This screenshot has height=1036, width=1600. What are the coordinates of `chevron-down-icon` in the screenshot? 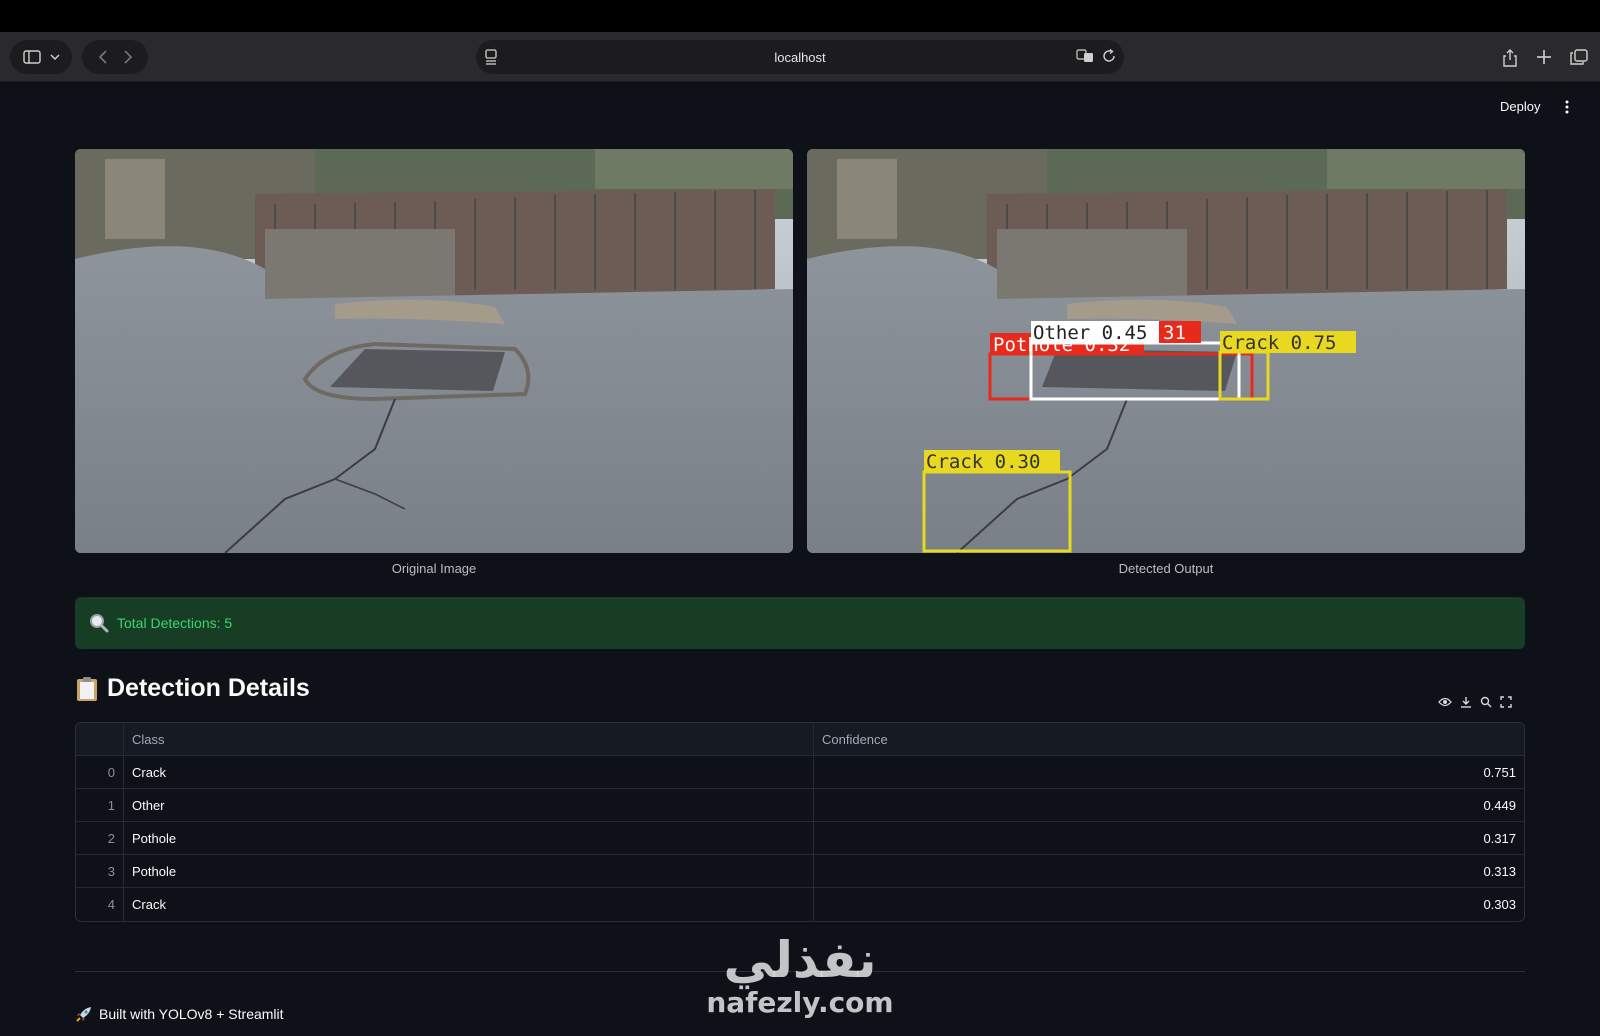 It's located at (54, 57).